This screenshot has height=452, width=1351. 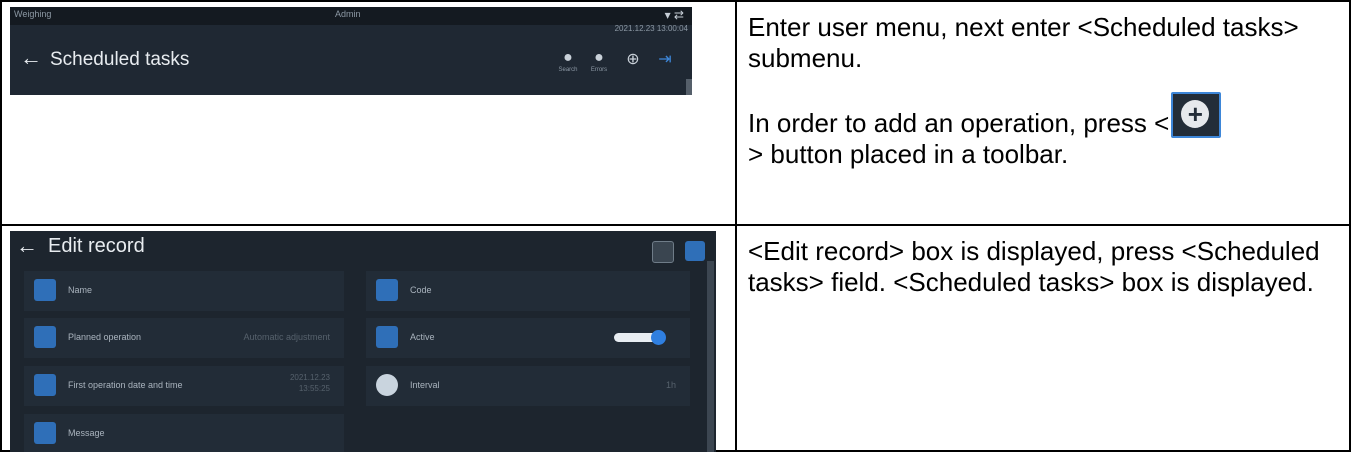 I want to click on status-bar: Weighing Admin ▾ ⇄, so click(x=351, y=16).